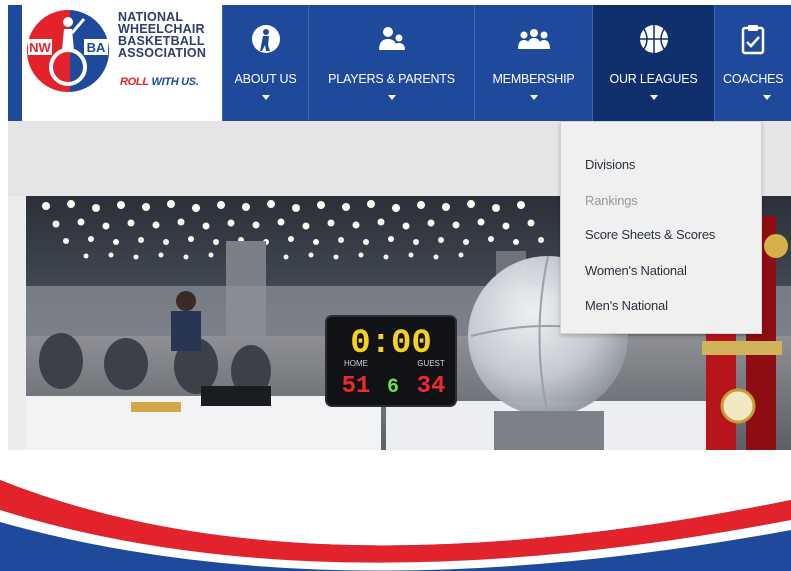  What do you see at coordinates (68, 51) in the screenshot?
I see `nwba-badge-icon: NW BA` at bounding box center [68, 51].